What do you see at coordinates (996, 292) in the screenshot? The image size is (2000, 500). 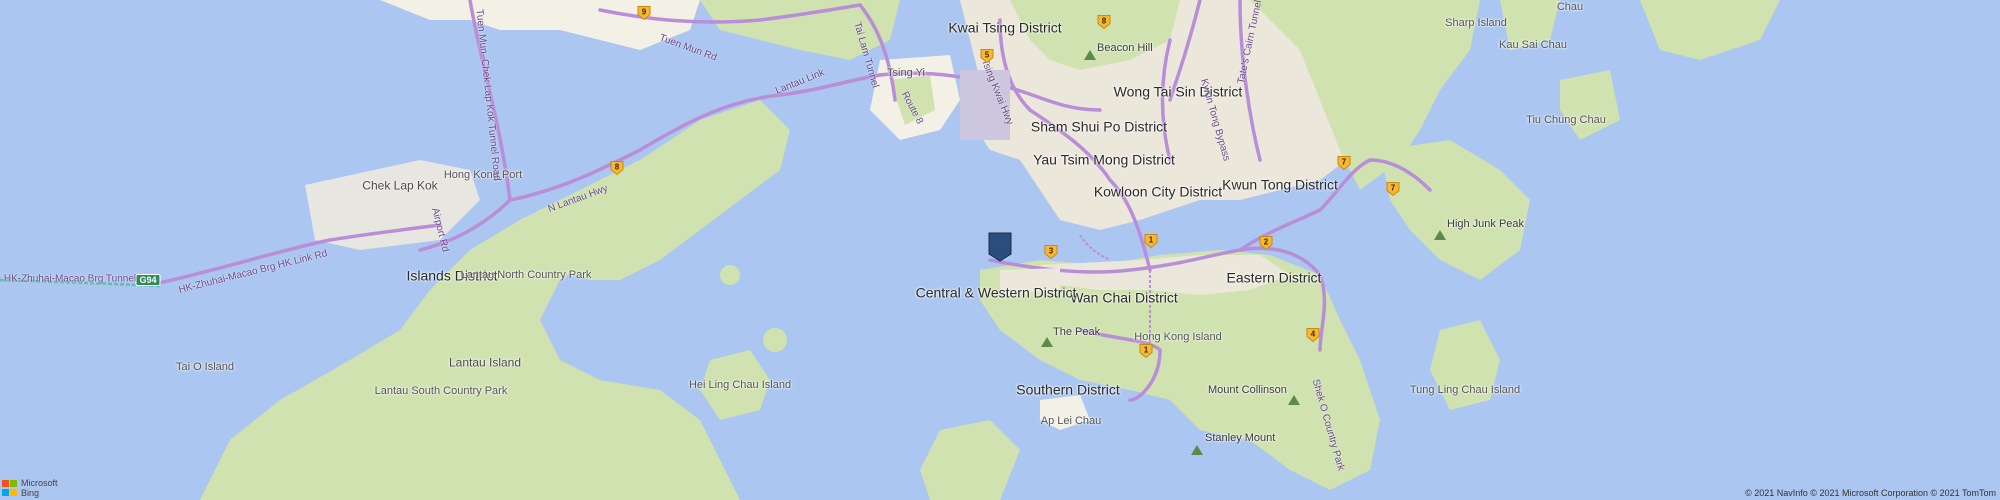 I see `district-label-central-western: Central & Western District` at bounding box center [996, 292].